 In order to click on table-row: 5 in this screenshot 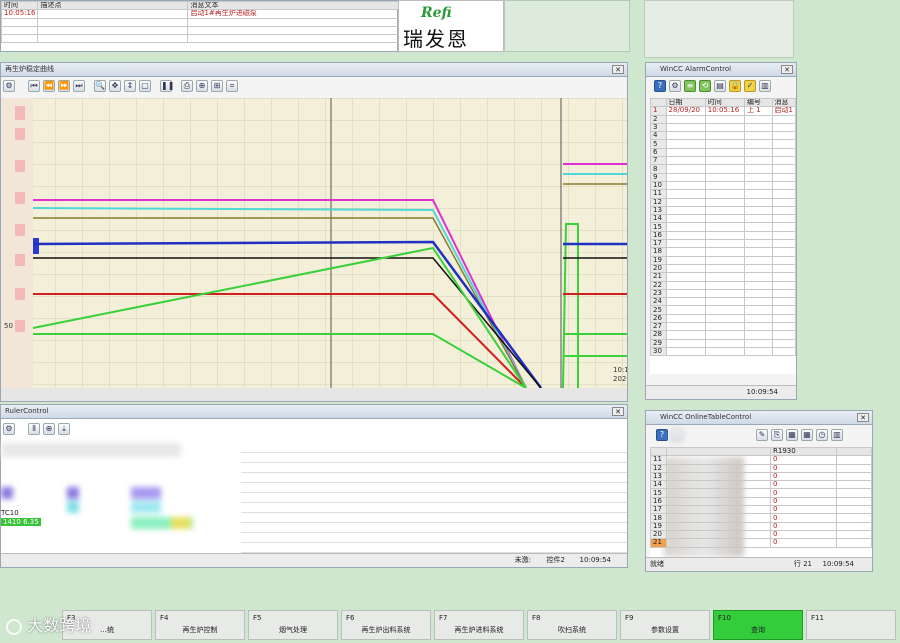, I will do `click(723, 144)`.